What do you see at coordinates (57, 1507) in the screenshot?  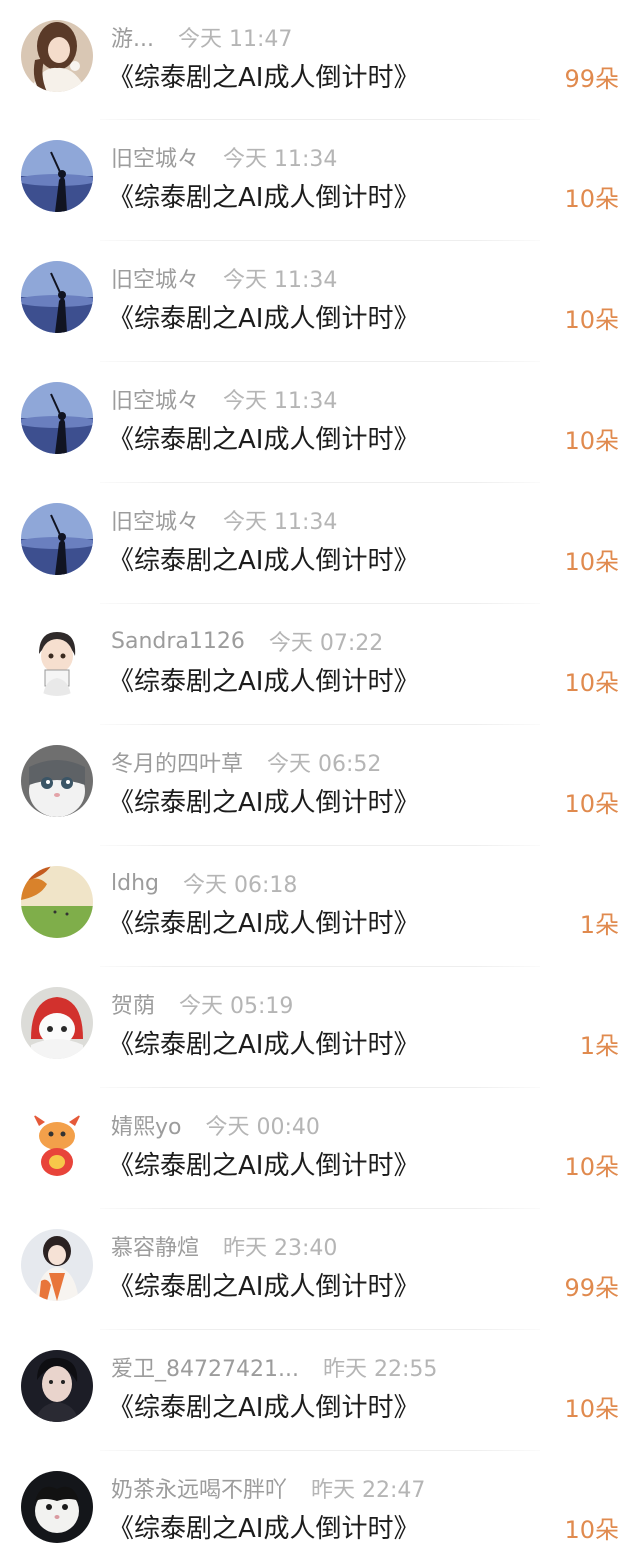 I see `black-white-cat-avatar` at bounding box center [57, 1507].